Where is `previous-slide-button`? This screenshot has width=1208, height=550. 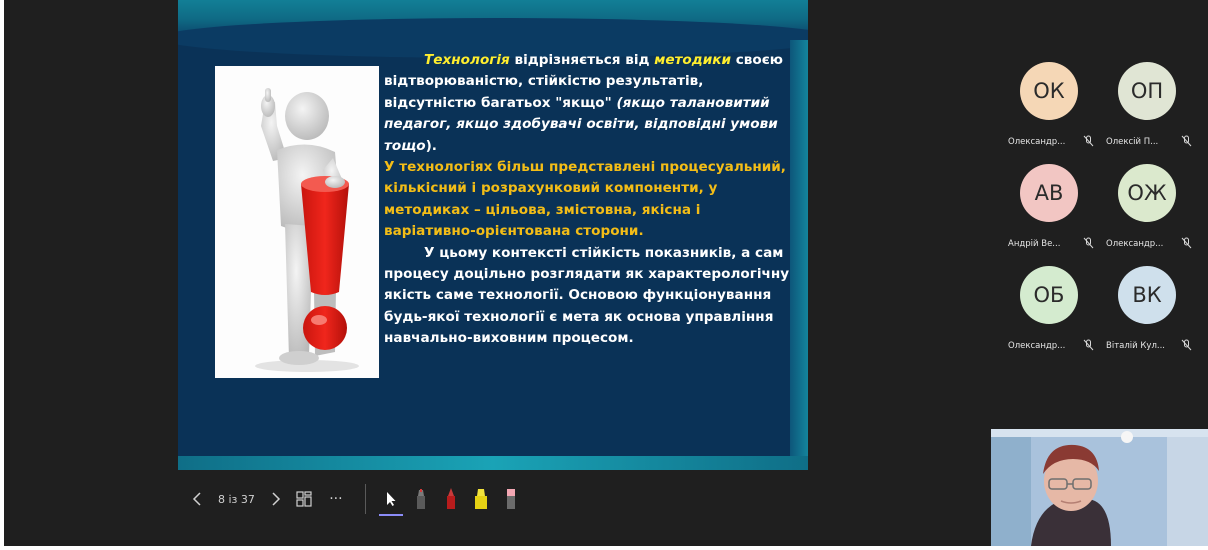
previous-slide-button is located at coordinates (197, 499).